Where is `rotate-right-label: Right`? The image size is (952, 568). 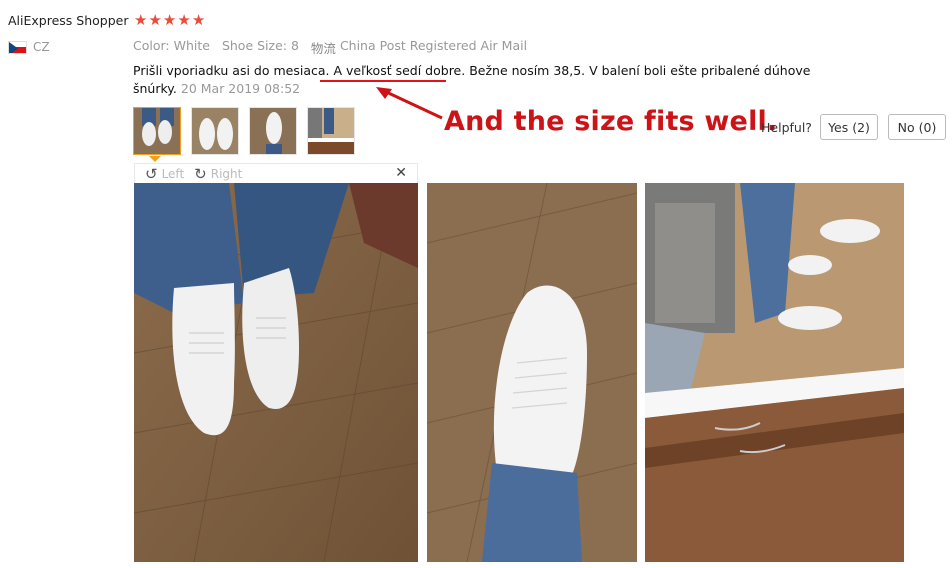 rotate-right-label: Right is located at coordinates (226, 173).